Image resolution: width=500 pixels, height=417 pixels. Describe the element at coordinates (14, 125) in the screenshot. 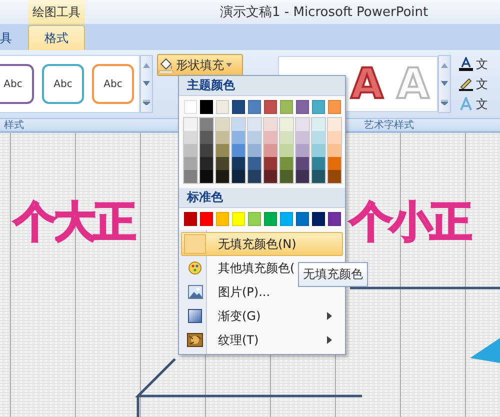

I see `group-label: 样式` at that location.